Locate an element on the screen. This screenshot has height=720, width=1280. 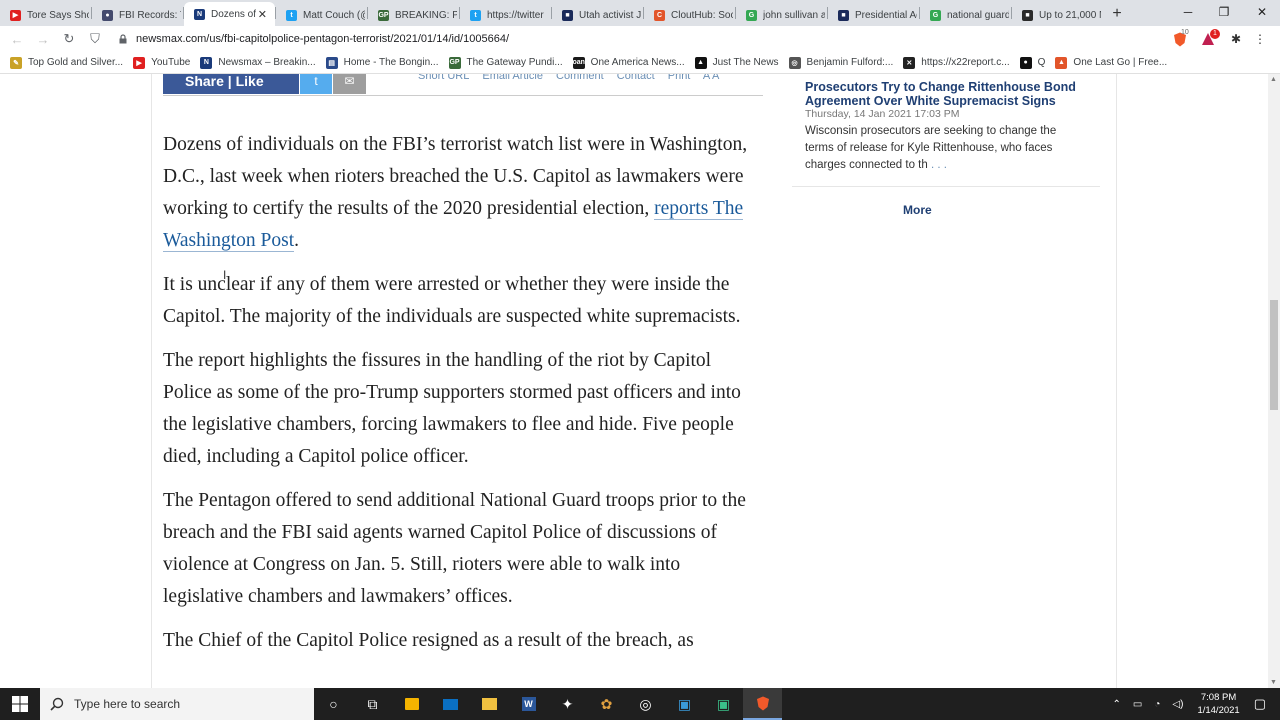
taskbar-search: Type here to search is located at coordinates (177, 704).